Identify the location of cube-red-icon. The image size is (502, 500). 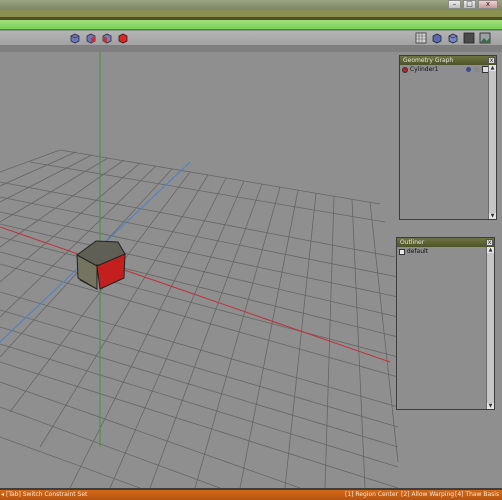
(123, 38).